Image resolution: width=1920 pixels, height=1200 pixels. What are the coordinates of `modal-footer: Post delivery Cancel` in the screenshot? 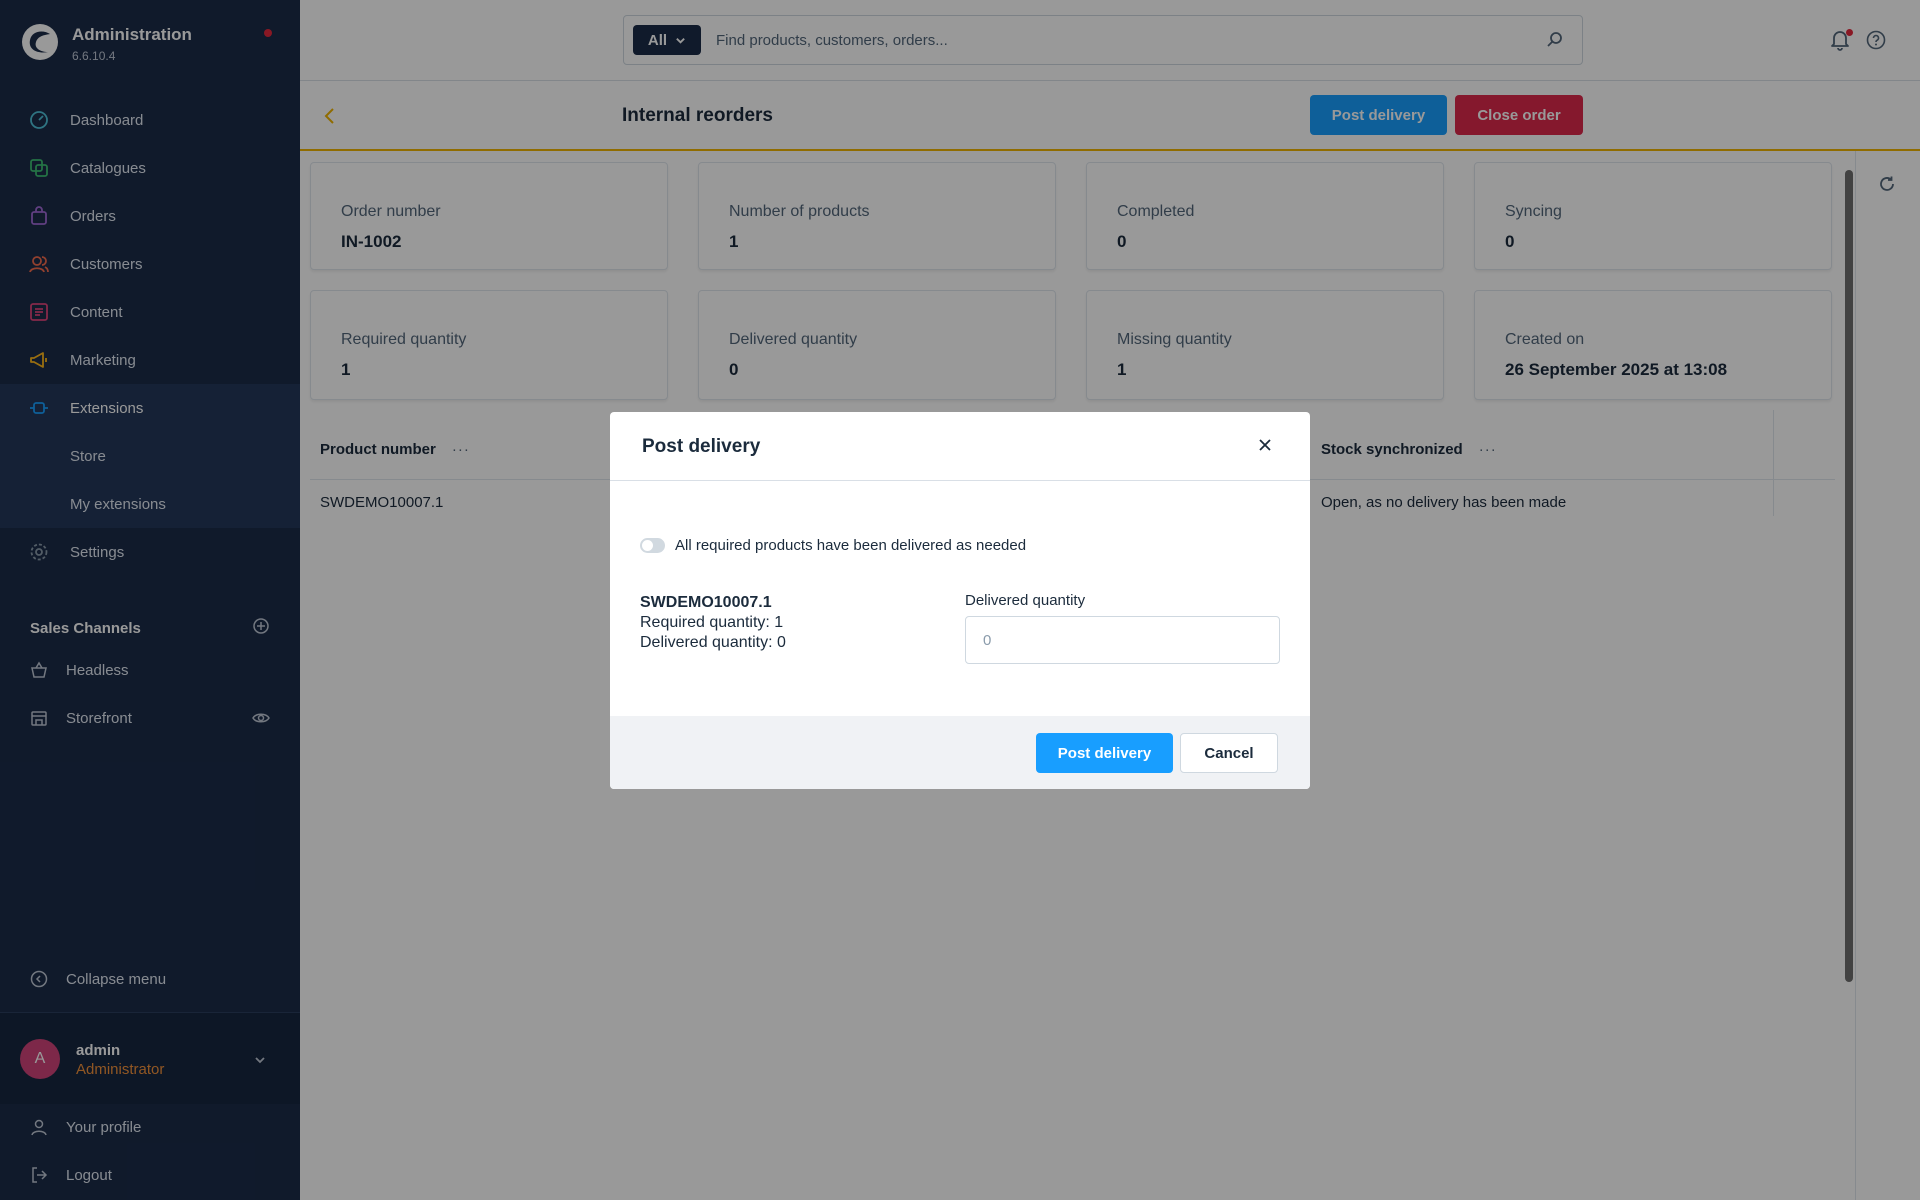 It's located at (960, 752).